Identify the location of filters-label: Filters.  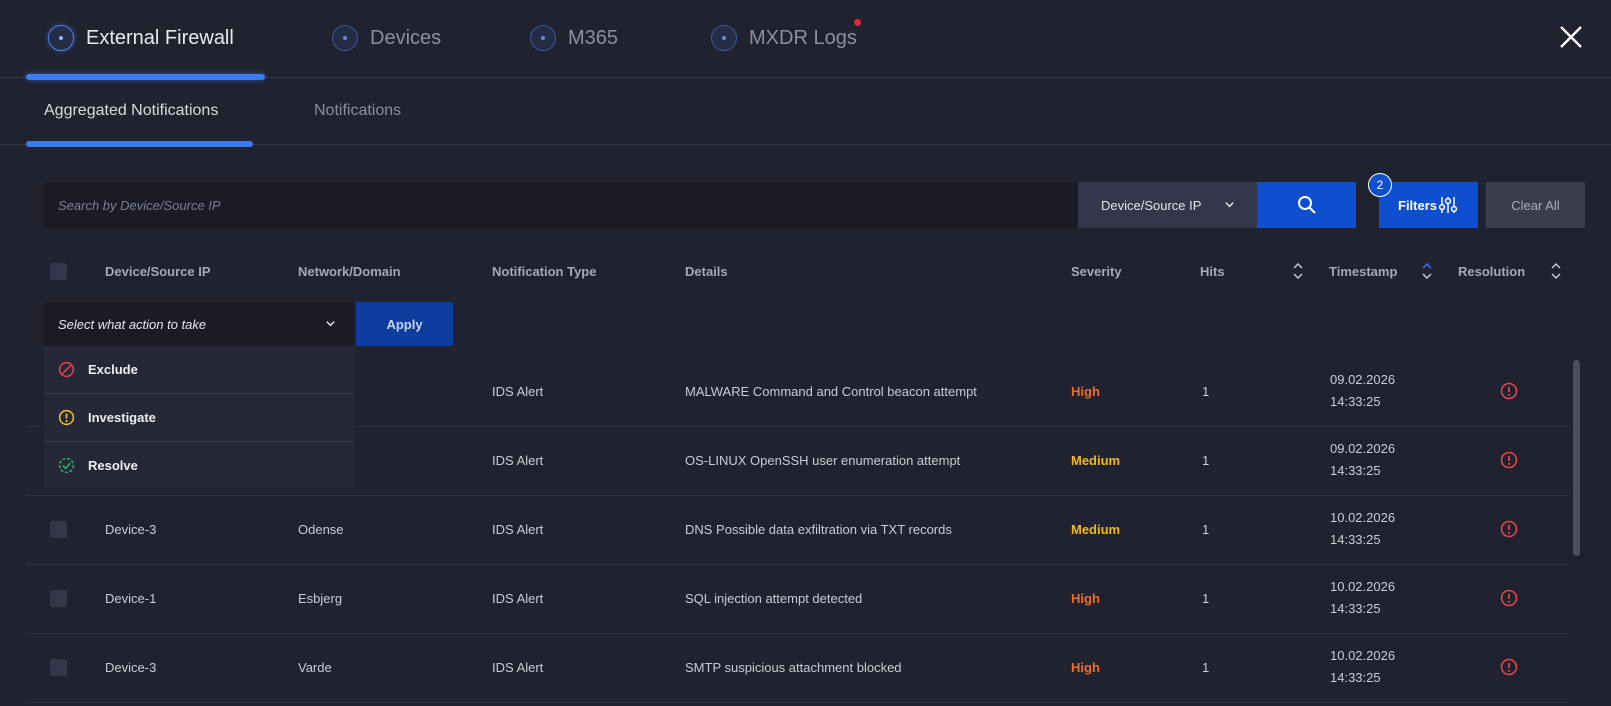
(1418, 205).